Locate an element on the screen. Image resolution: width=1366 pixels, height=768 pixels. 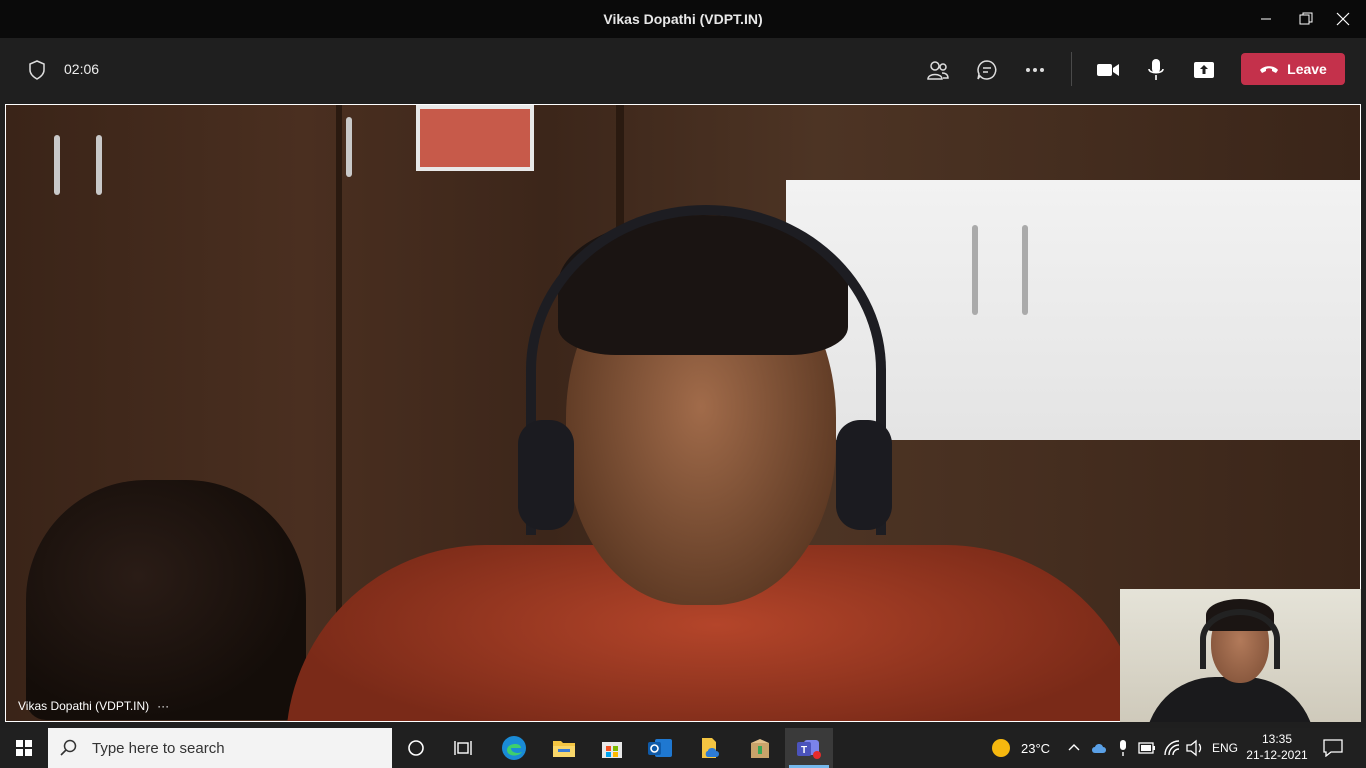
poster is located at coordinates (475, 138).